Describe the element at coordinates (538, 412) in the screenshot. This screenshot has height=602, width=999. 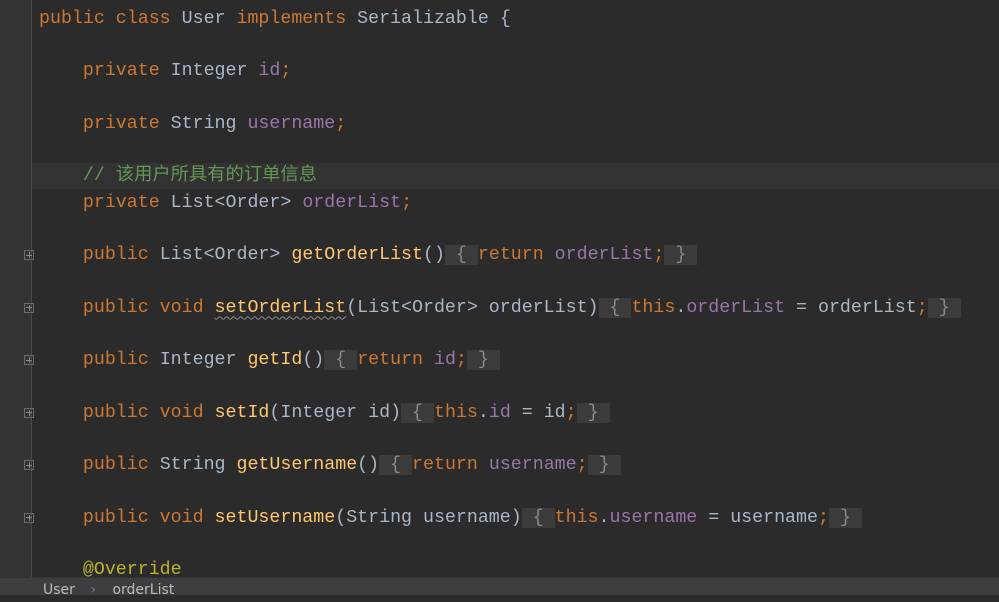
I see `code-token: = id` at that location.